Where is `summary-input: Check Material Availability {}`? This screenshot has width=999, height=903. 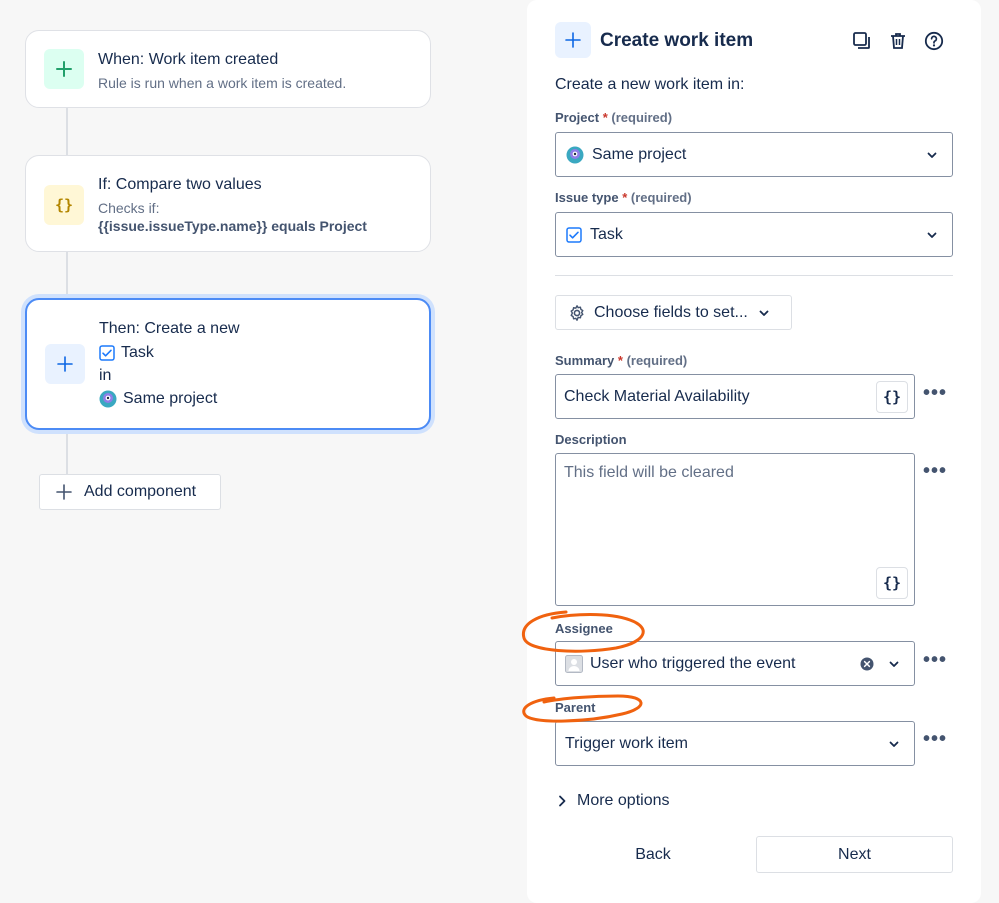
summary-input: Check Material Availability {} is located at coordinates (735, 396).